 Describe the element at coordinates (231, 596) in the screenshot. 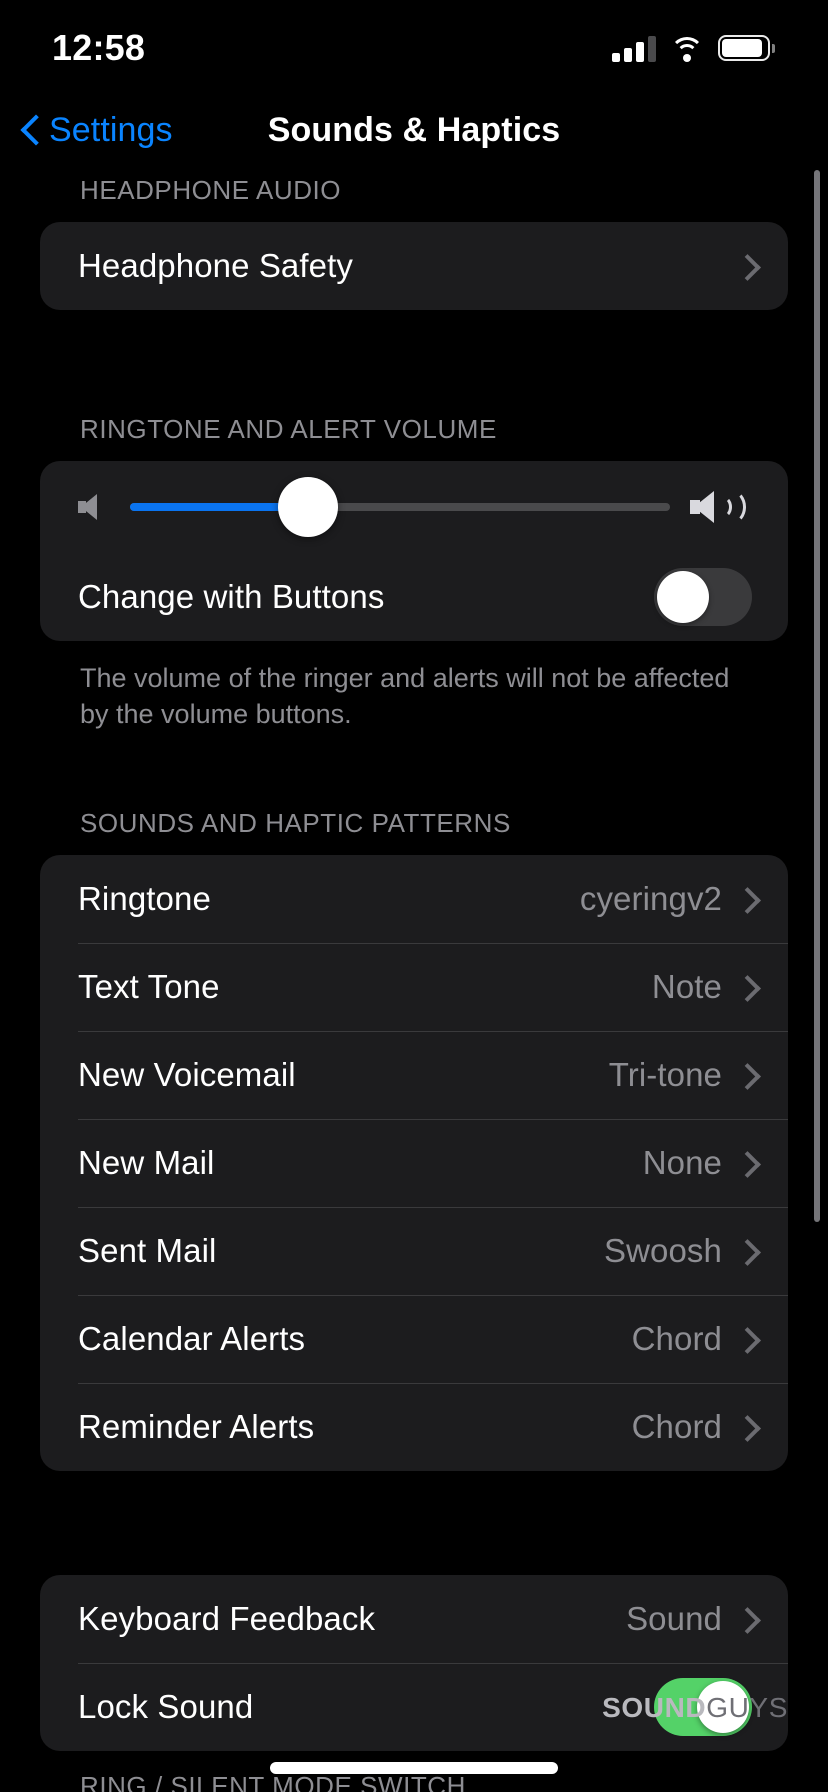

I see `row-label: Change with Buttons` at that location.